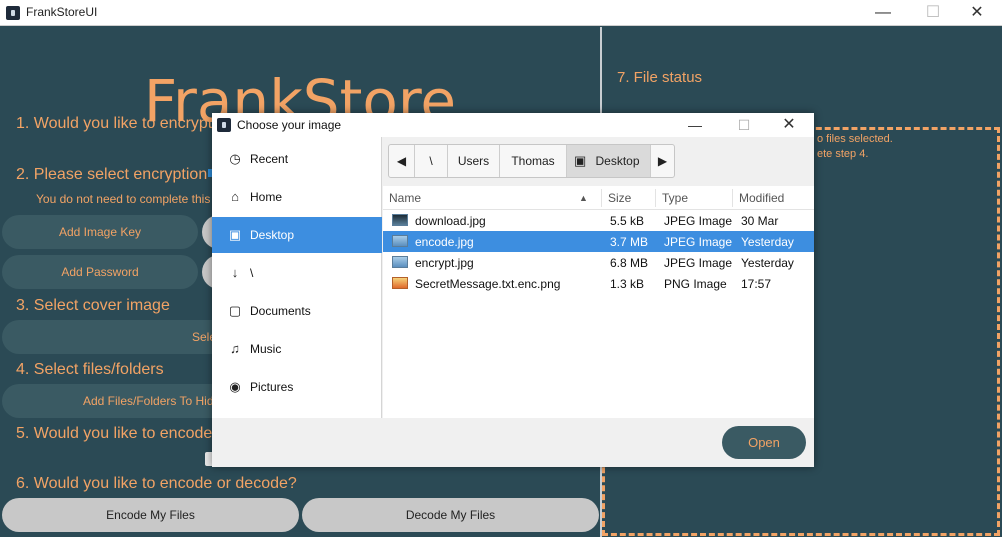  What do you see at coordinates (62, 12) in the screenshot?
I see `window-title: FrankStoreUI` at bounding box center [62, 12].